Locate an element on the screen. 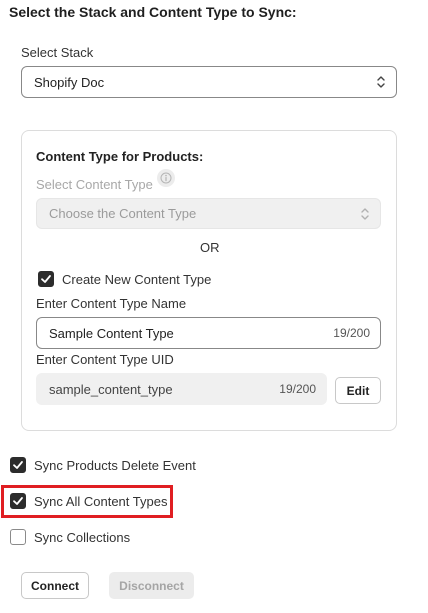 The width and height of the screenshot is (428, 613). select-content-type-label: Select Content Type is located at coordinates (94, 184).